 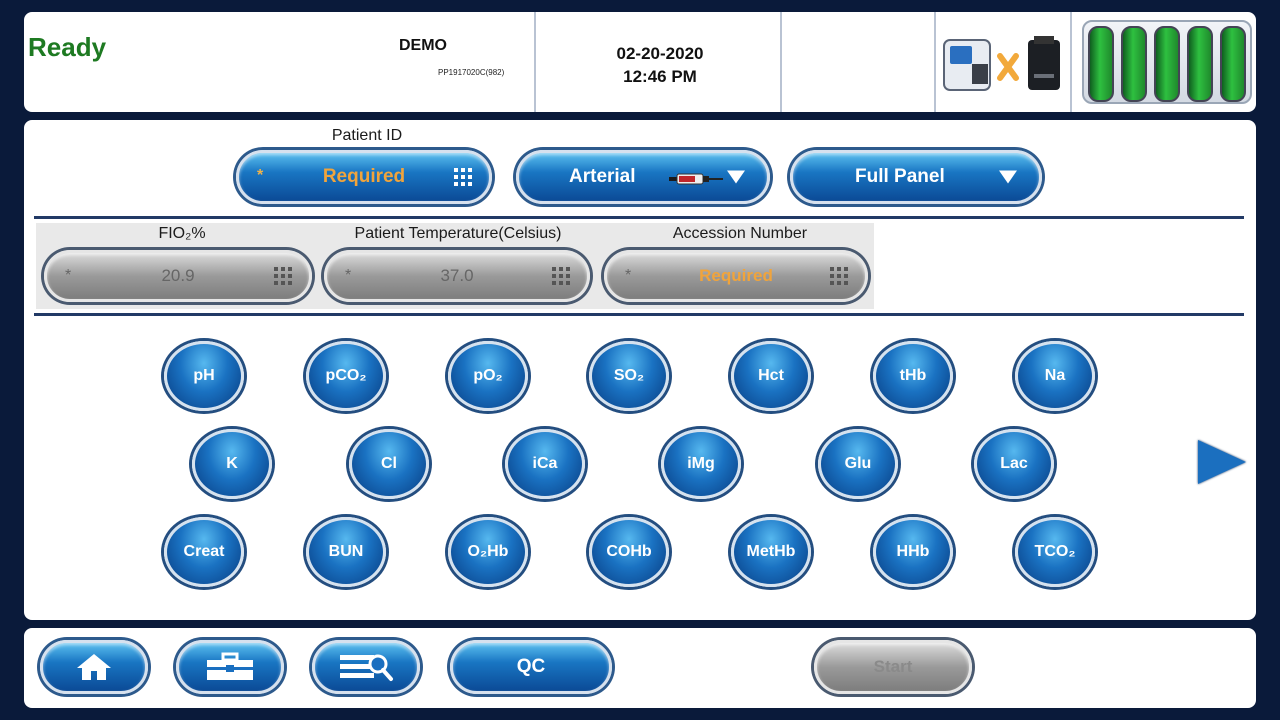 What do you see at coordinates (629, 552) in the screenshot?
I see `analyte-cohb-button: COHb` at bounding box center [629, 552].